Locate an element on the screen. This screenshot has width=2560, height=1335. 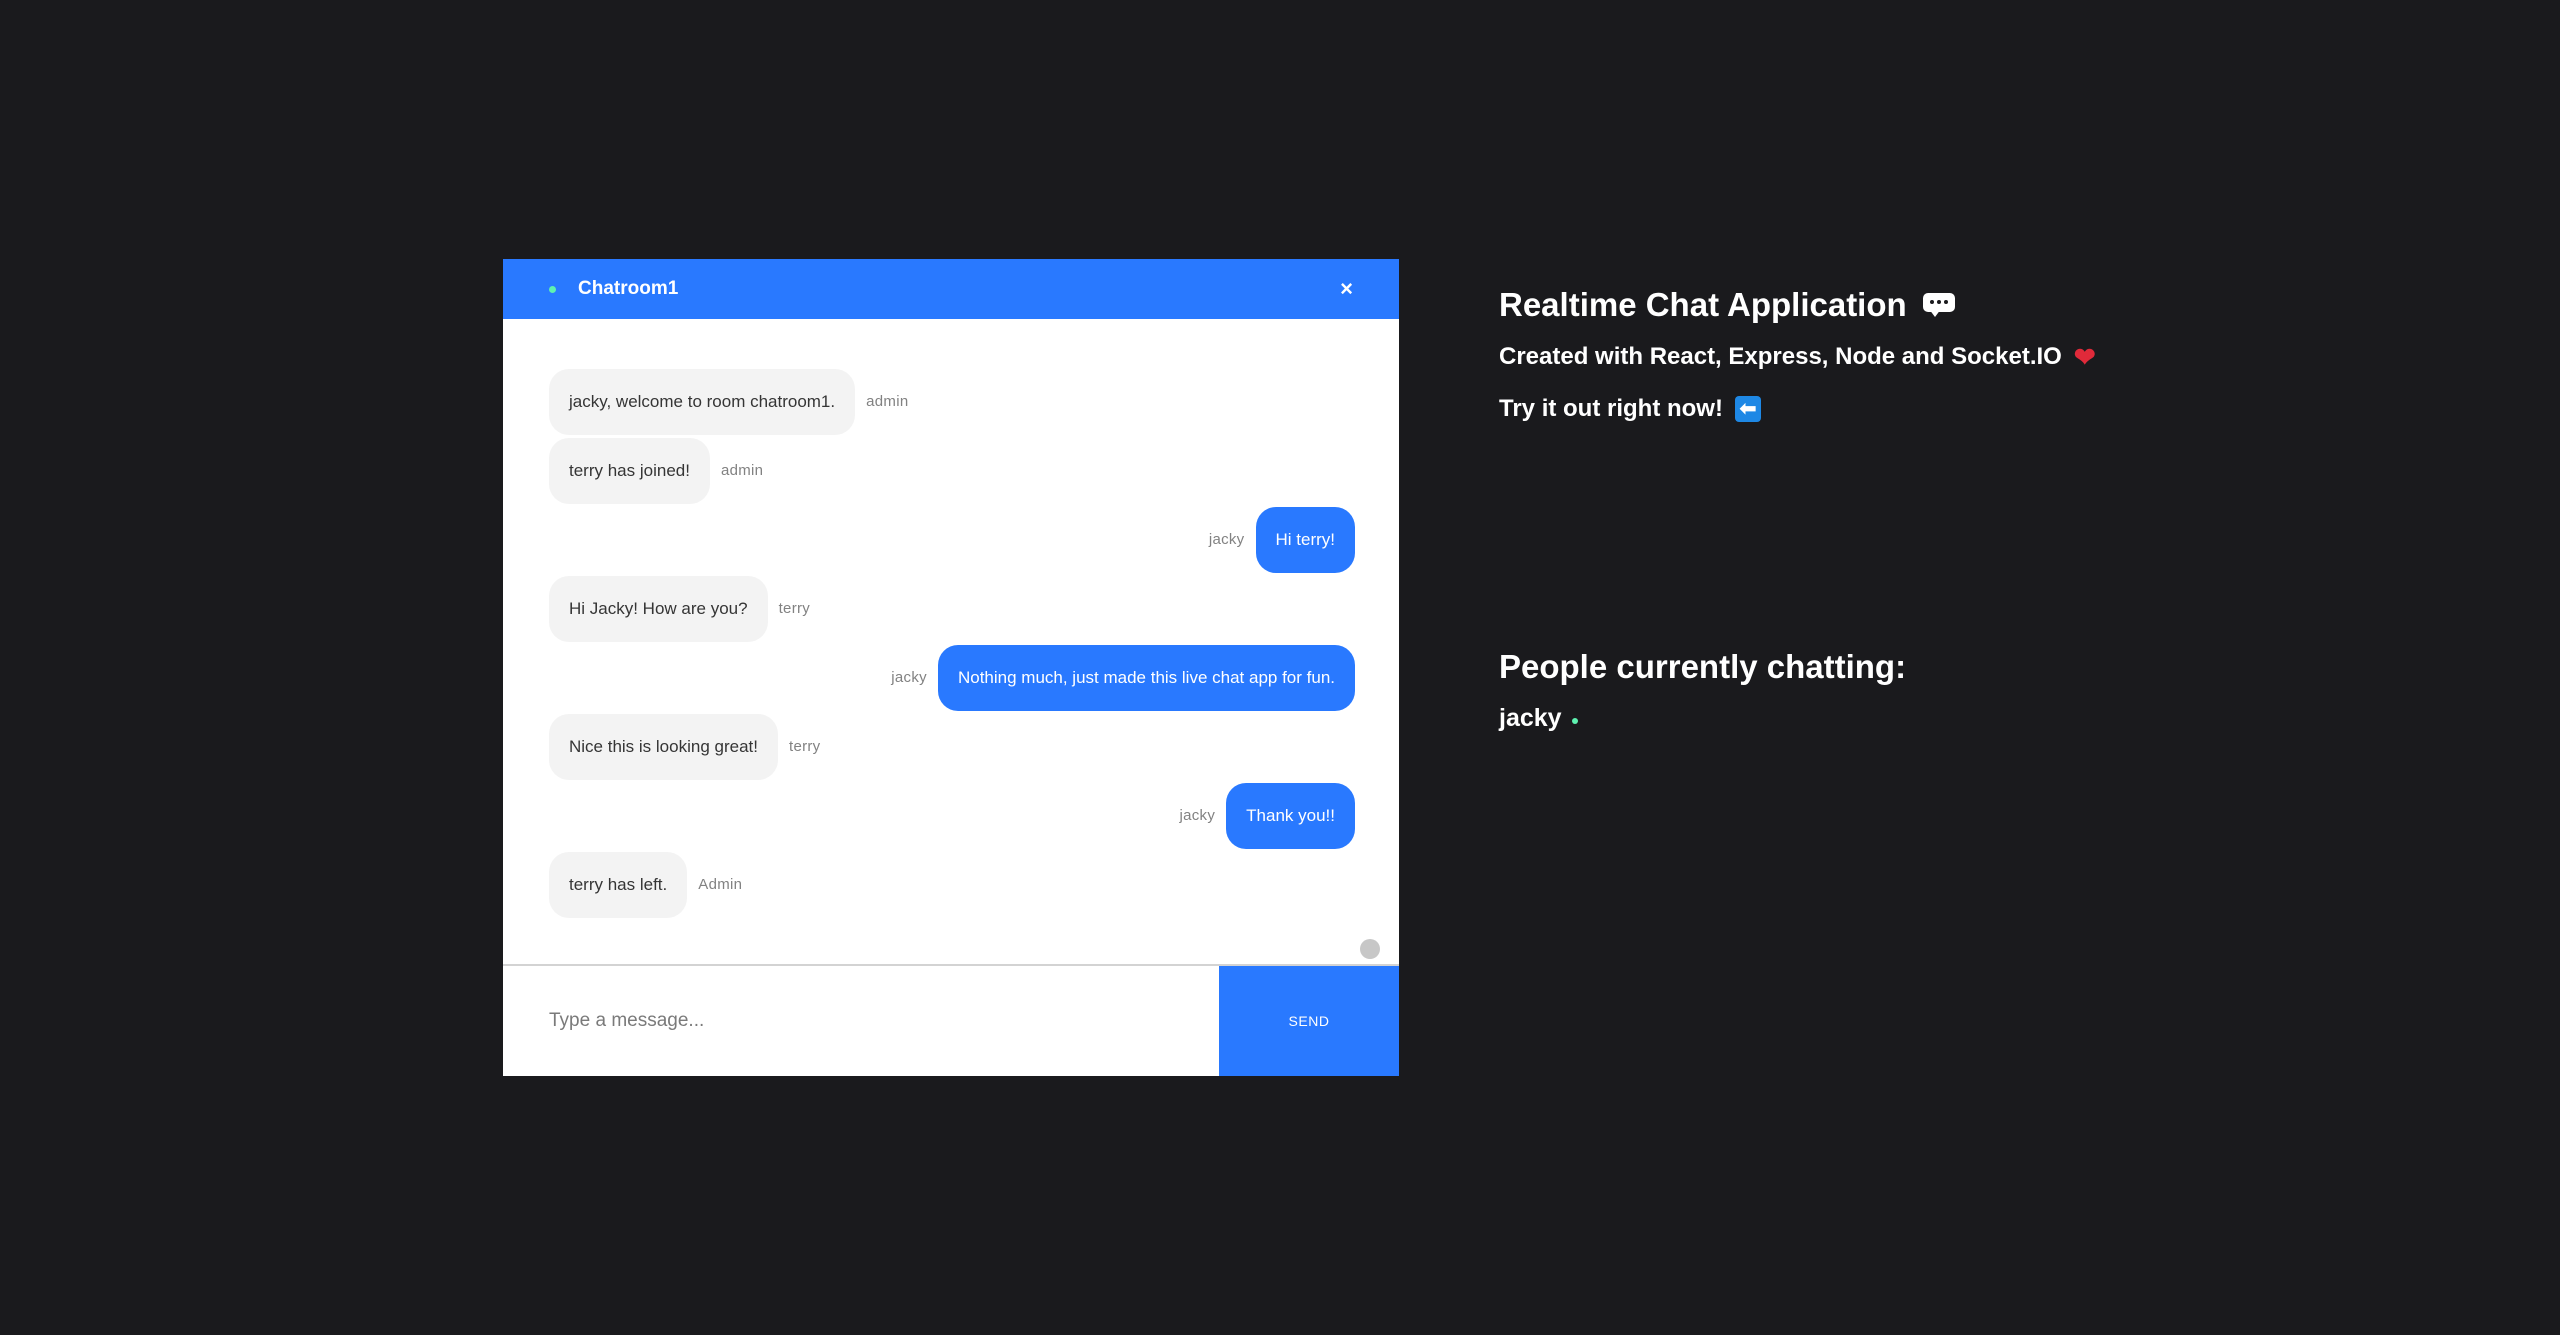
try-it-text: Try it out right now! is located at coordinates (1611, 408).